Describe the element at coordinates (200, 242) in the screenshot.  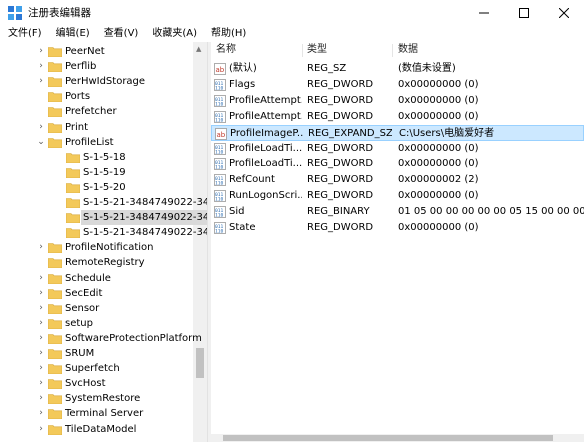
I see `tree-vertical-scrollbar: ▲` at that location.